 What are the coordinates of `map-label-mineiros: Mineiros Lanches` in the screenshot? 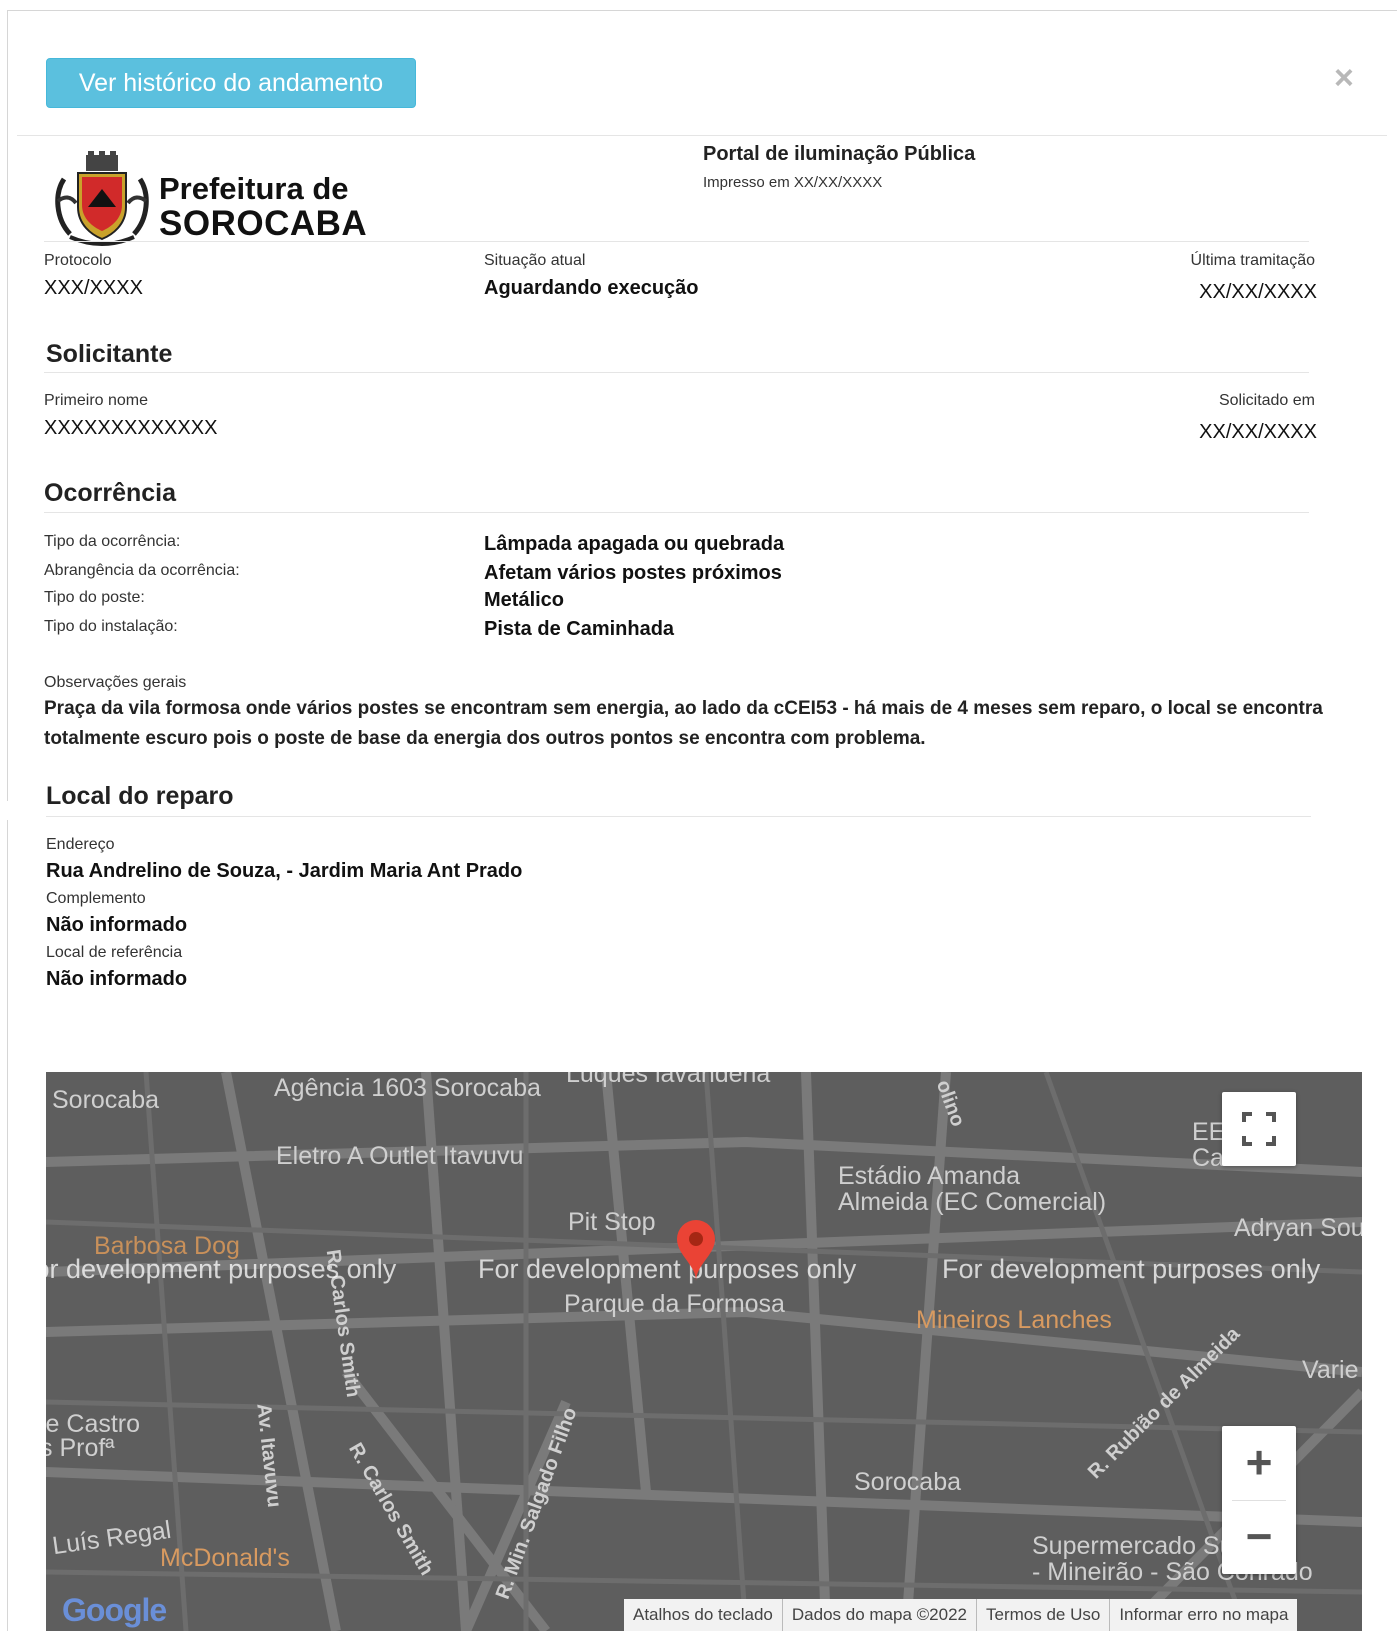 It's located at (1014, 1320).